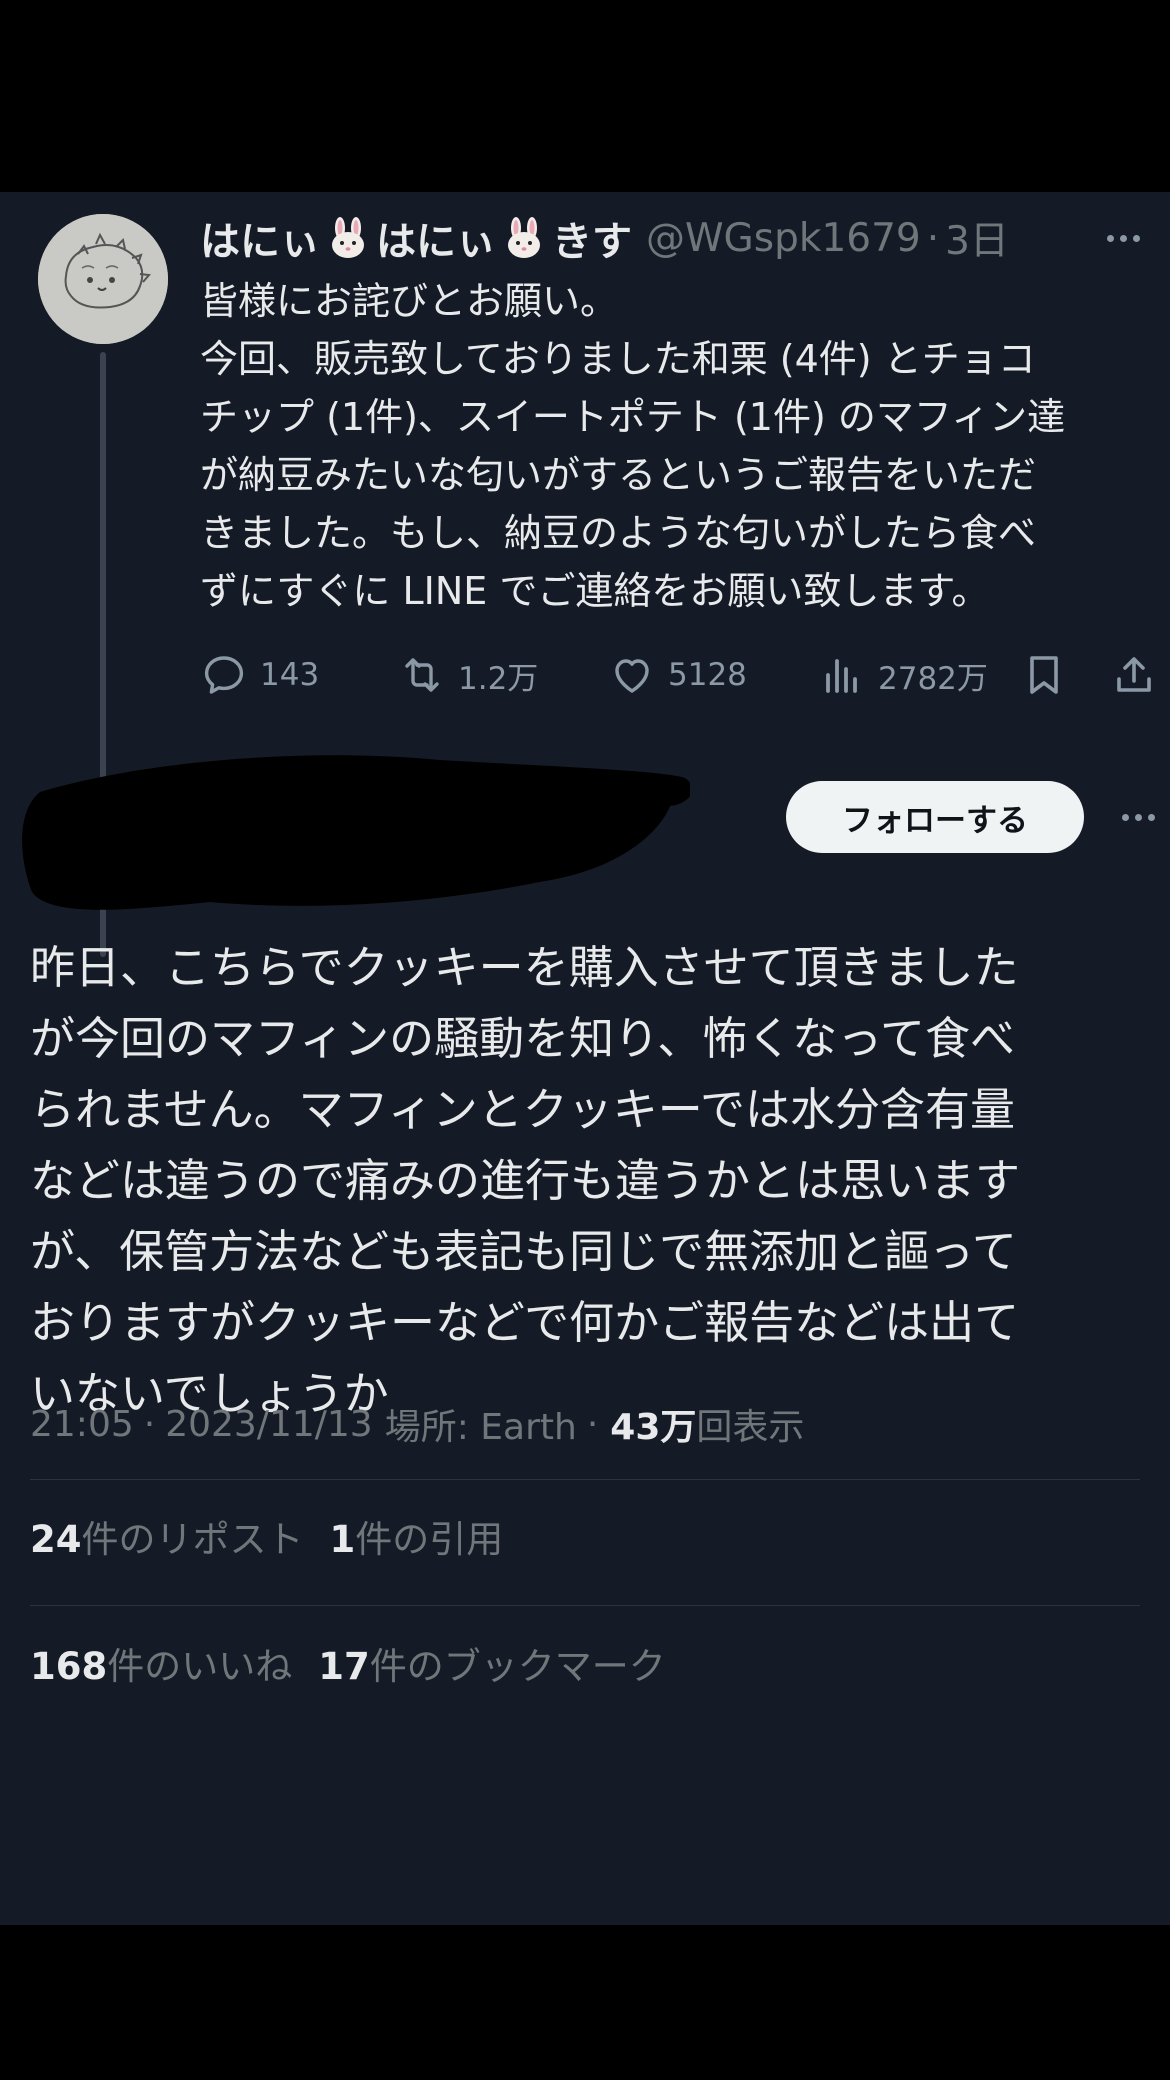 This screenshot has height=2080, width=1170. What do you see at coordinates (933, 678) in the screenshot?
I see `view-count: 2782万` at bounding box center [933, 678].